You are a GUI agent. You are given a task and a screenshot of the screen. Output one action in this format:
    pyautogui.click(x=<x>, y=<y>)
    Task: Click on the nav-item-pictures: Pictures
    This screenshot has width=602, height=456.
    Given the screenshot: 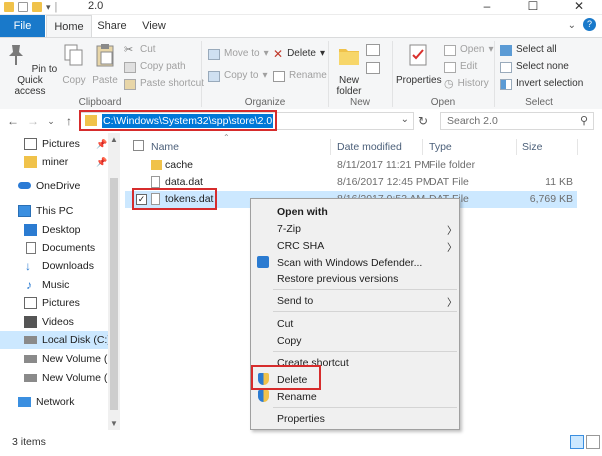 What is the action you would take?
    pyautogui.click(x=55, y=303)
    